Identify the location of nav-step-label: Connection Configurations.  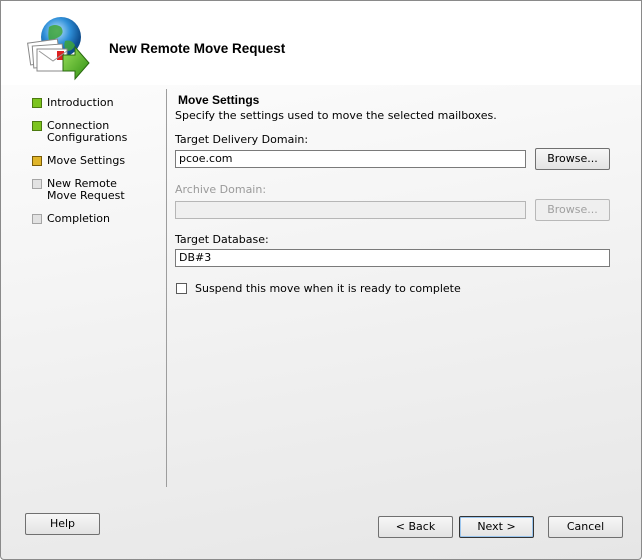
(87, 131).